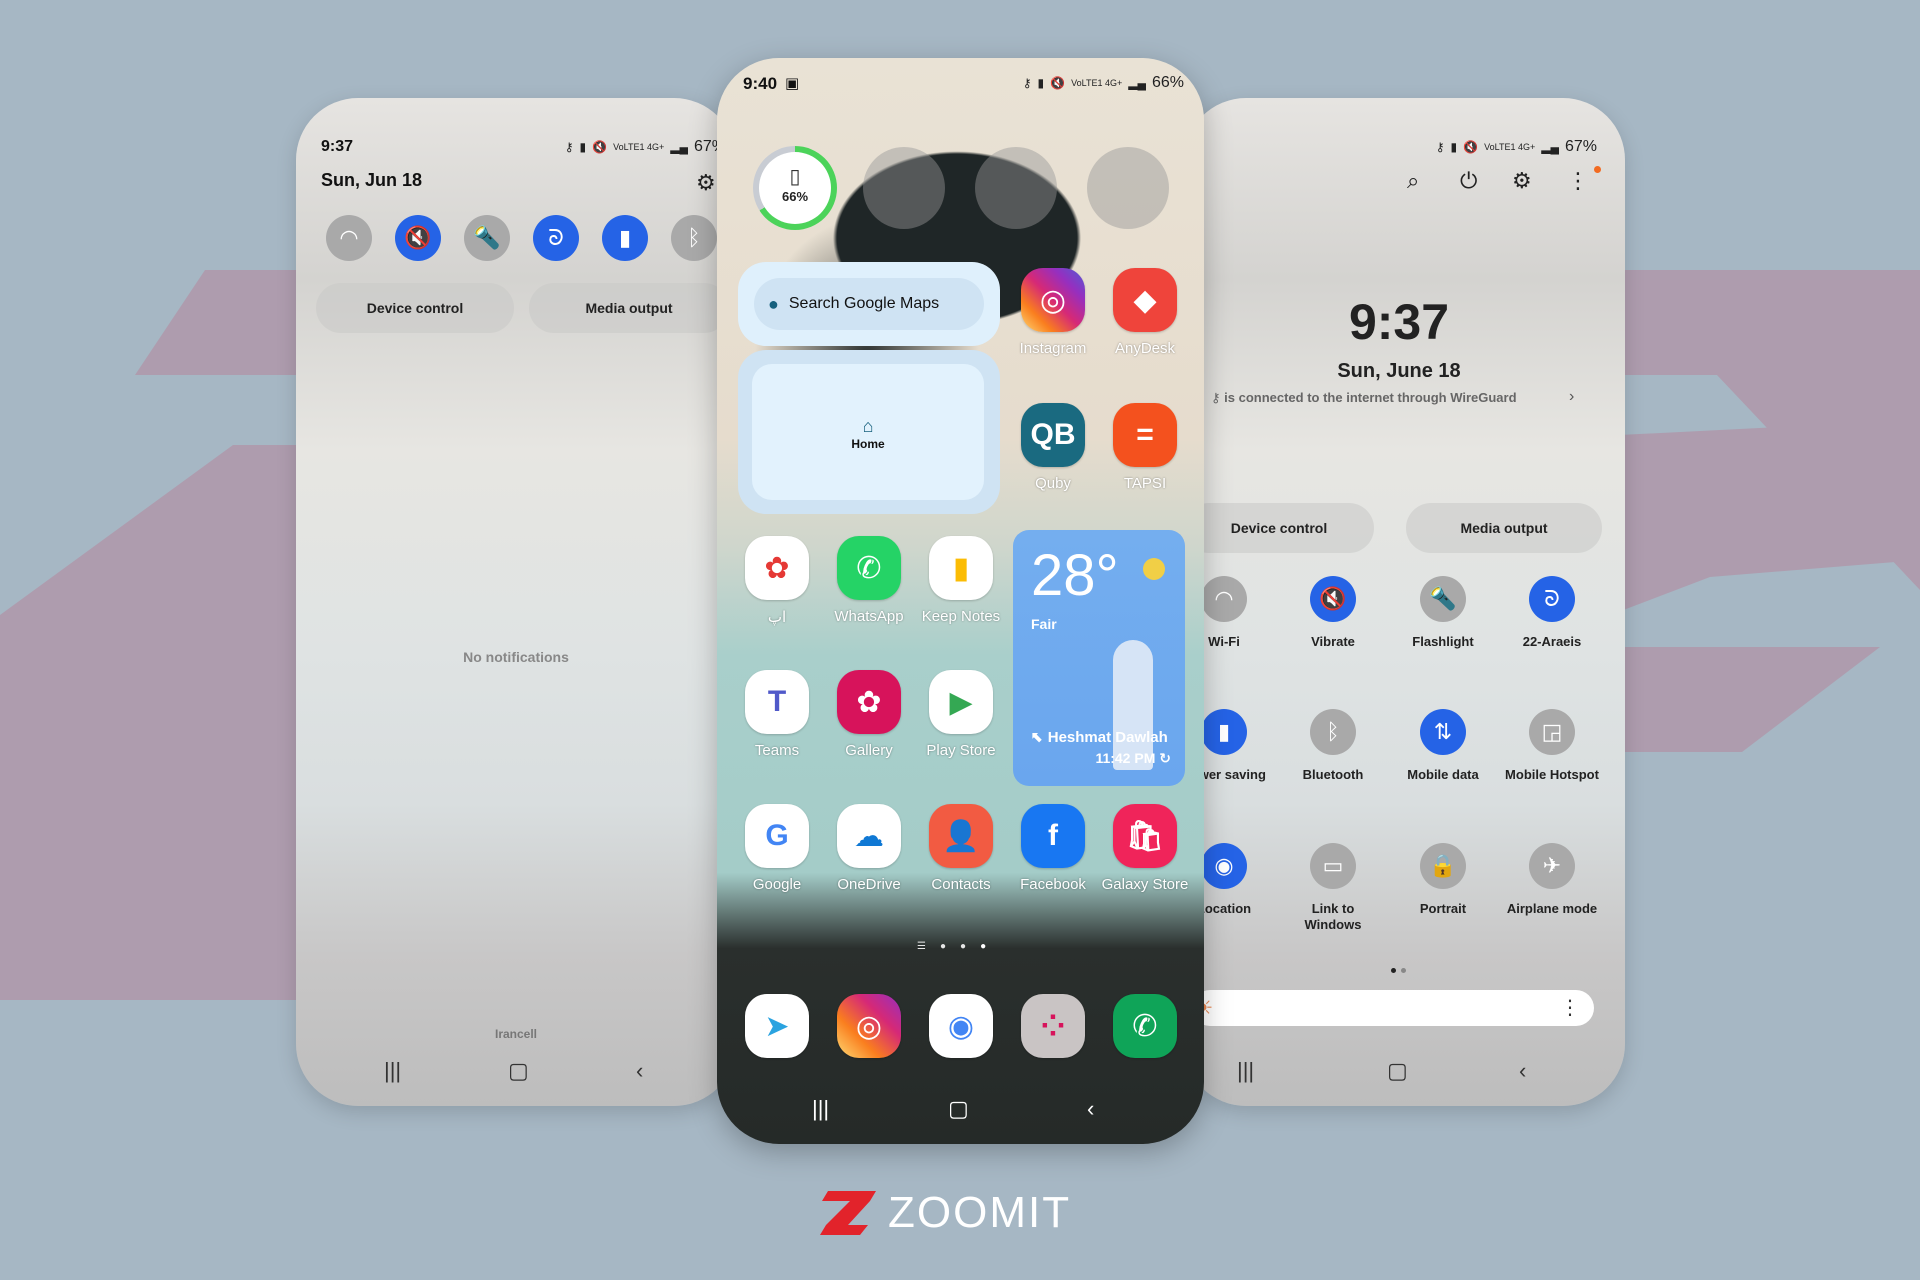 This screenshot has height=1280, width=1920. Describe the element at coordinates (349, 238) in the screenshot. I see `toggle-wi-fi: ◠` at that location.